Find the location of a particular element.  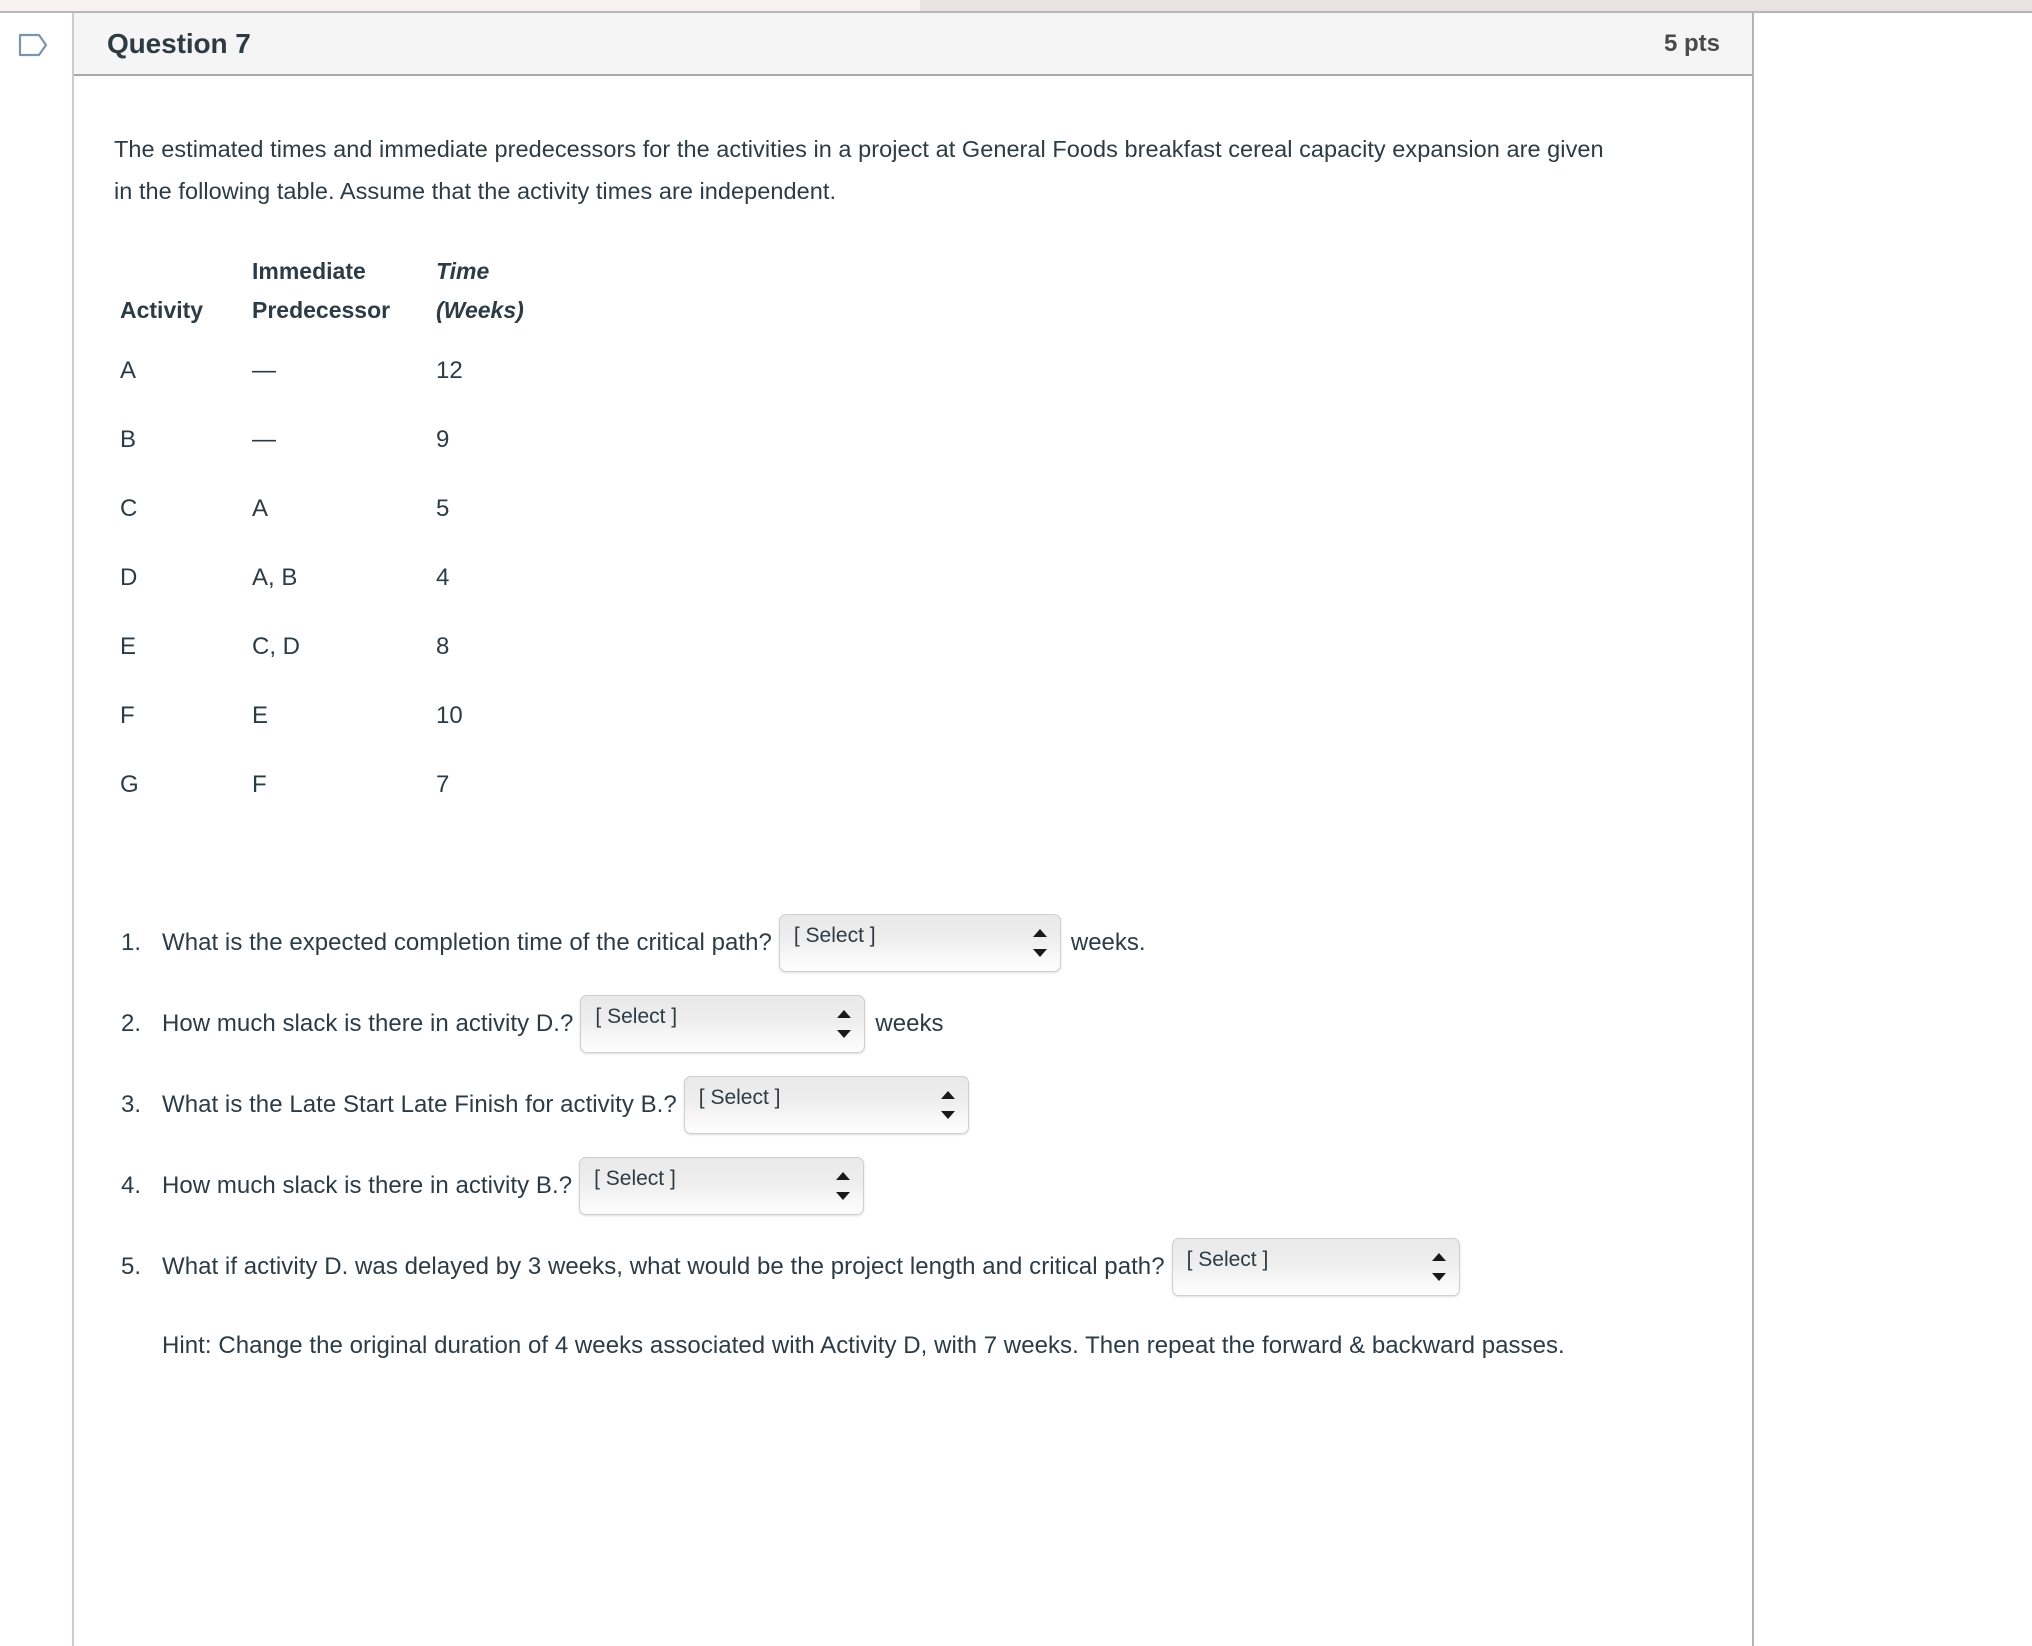

table-row: A — 12 is located at coordinates (330, 370).